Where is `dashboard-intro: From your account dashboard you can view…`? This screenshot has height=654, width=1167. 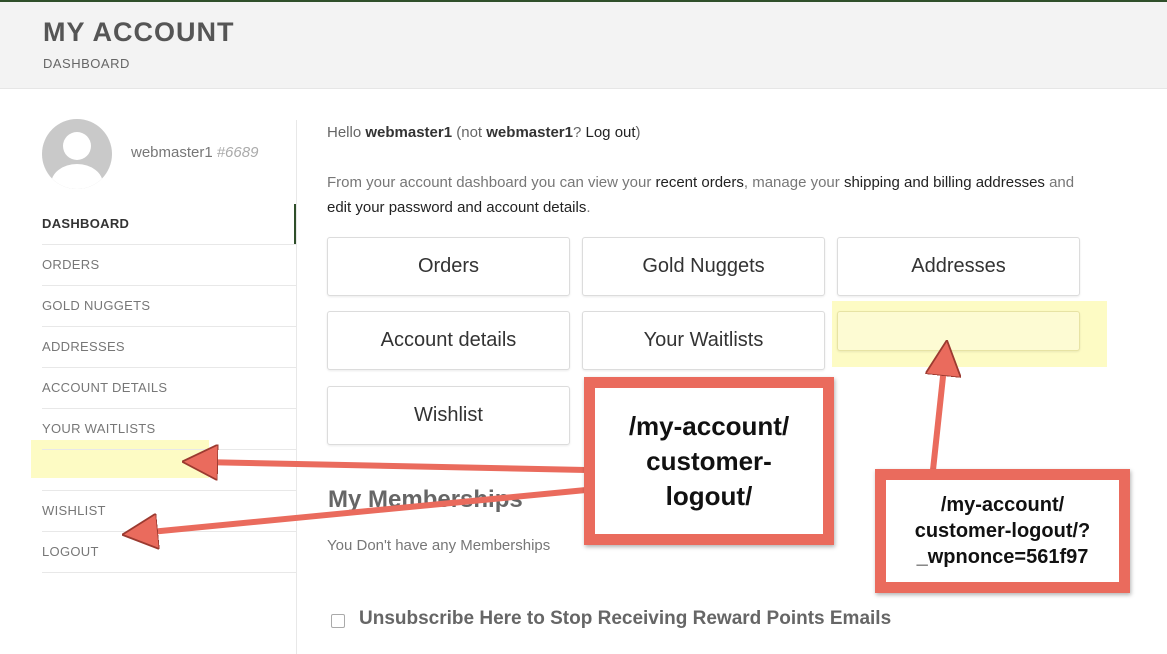 dashboard-intro: From your account dashboard you can view… is located at coordinates (701, 195).